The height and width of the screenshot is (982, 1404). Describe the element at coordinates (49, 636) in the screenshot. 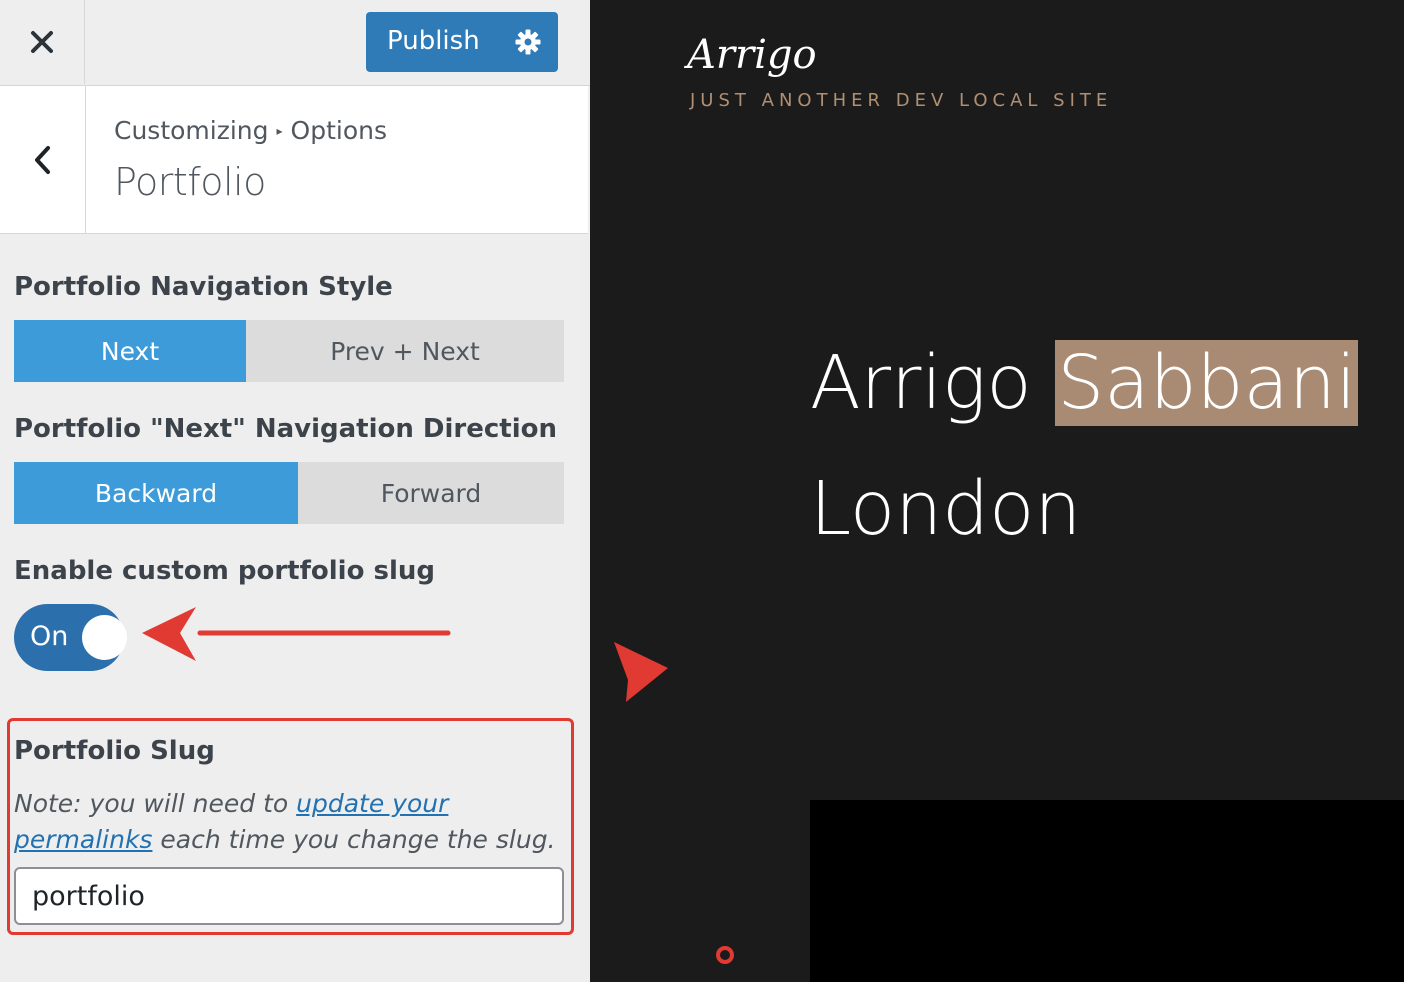

I see `toggle-state-text: On` at that location.